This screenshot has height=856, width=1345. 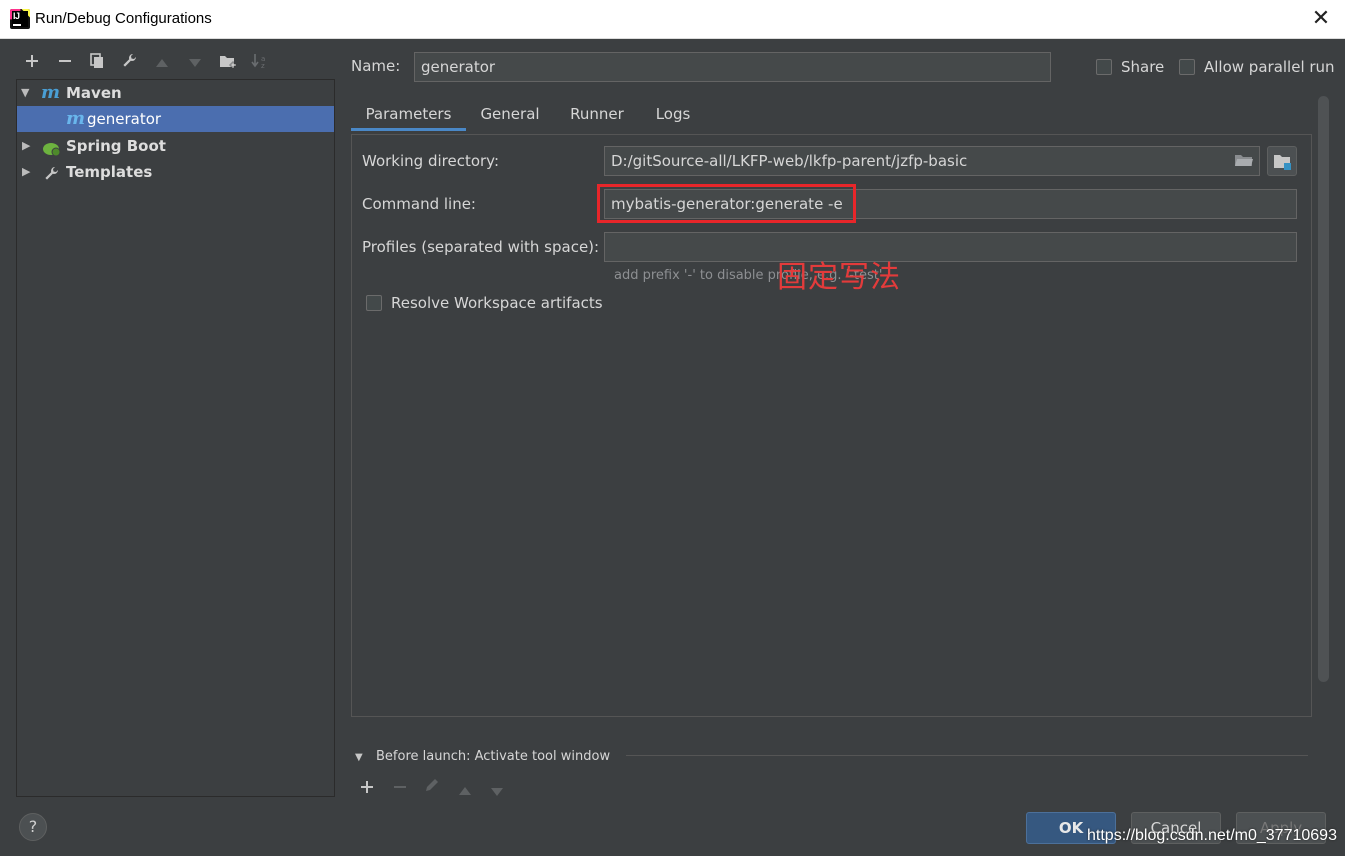 What do you see at coordinates (1244, 162) in the screenshot?
I see `browse-folder-icon` at bounding box center [1244, 162].